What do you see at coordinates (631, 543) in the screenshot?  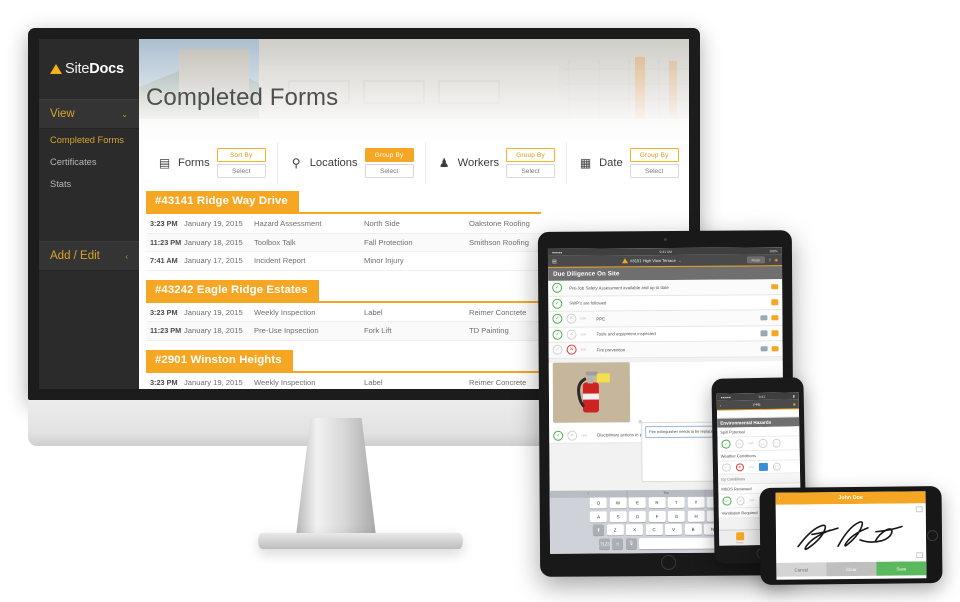 I see `microphone-icon: 🎙` at bounding box center [631, 543].